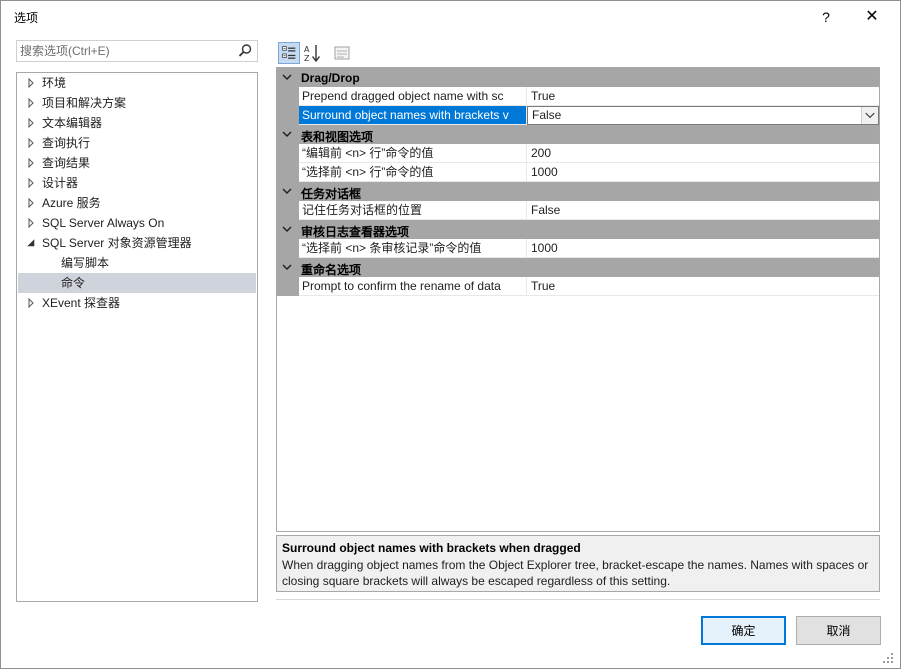 This screenshot has height=669, width=901. Describe the element at coordinates (342, 53) in the screenshot. I see `property-pages-icon` at that location.